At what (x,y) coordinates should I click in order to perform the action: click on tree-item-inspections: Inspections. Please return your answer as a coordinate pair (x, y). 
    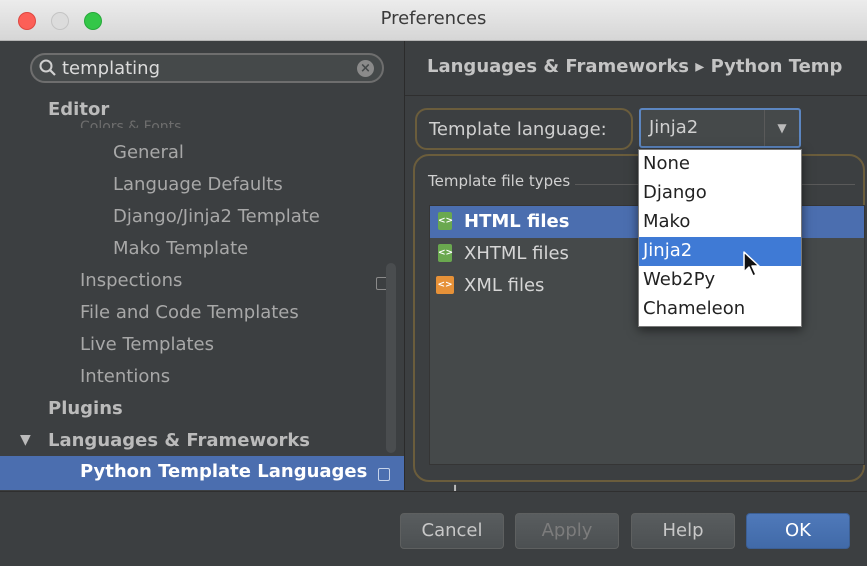
    Looking at the image, I should click on (131, 280).